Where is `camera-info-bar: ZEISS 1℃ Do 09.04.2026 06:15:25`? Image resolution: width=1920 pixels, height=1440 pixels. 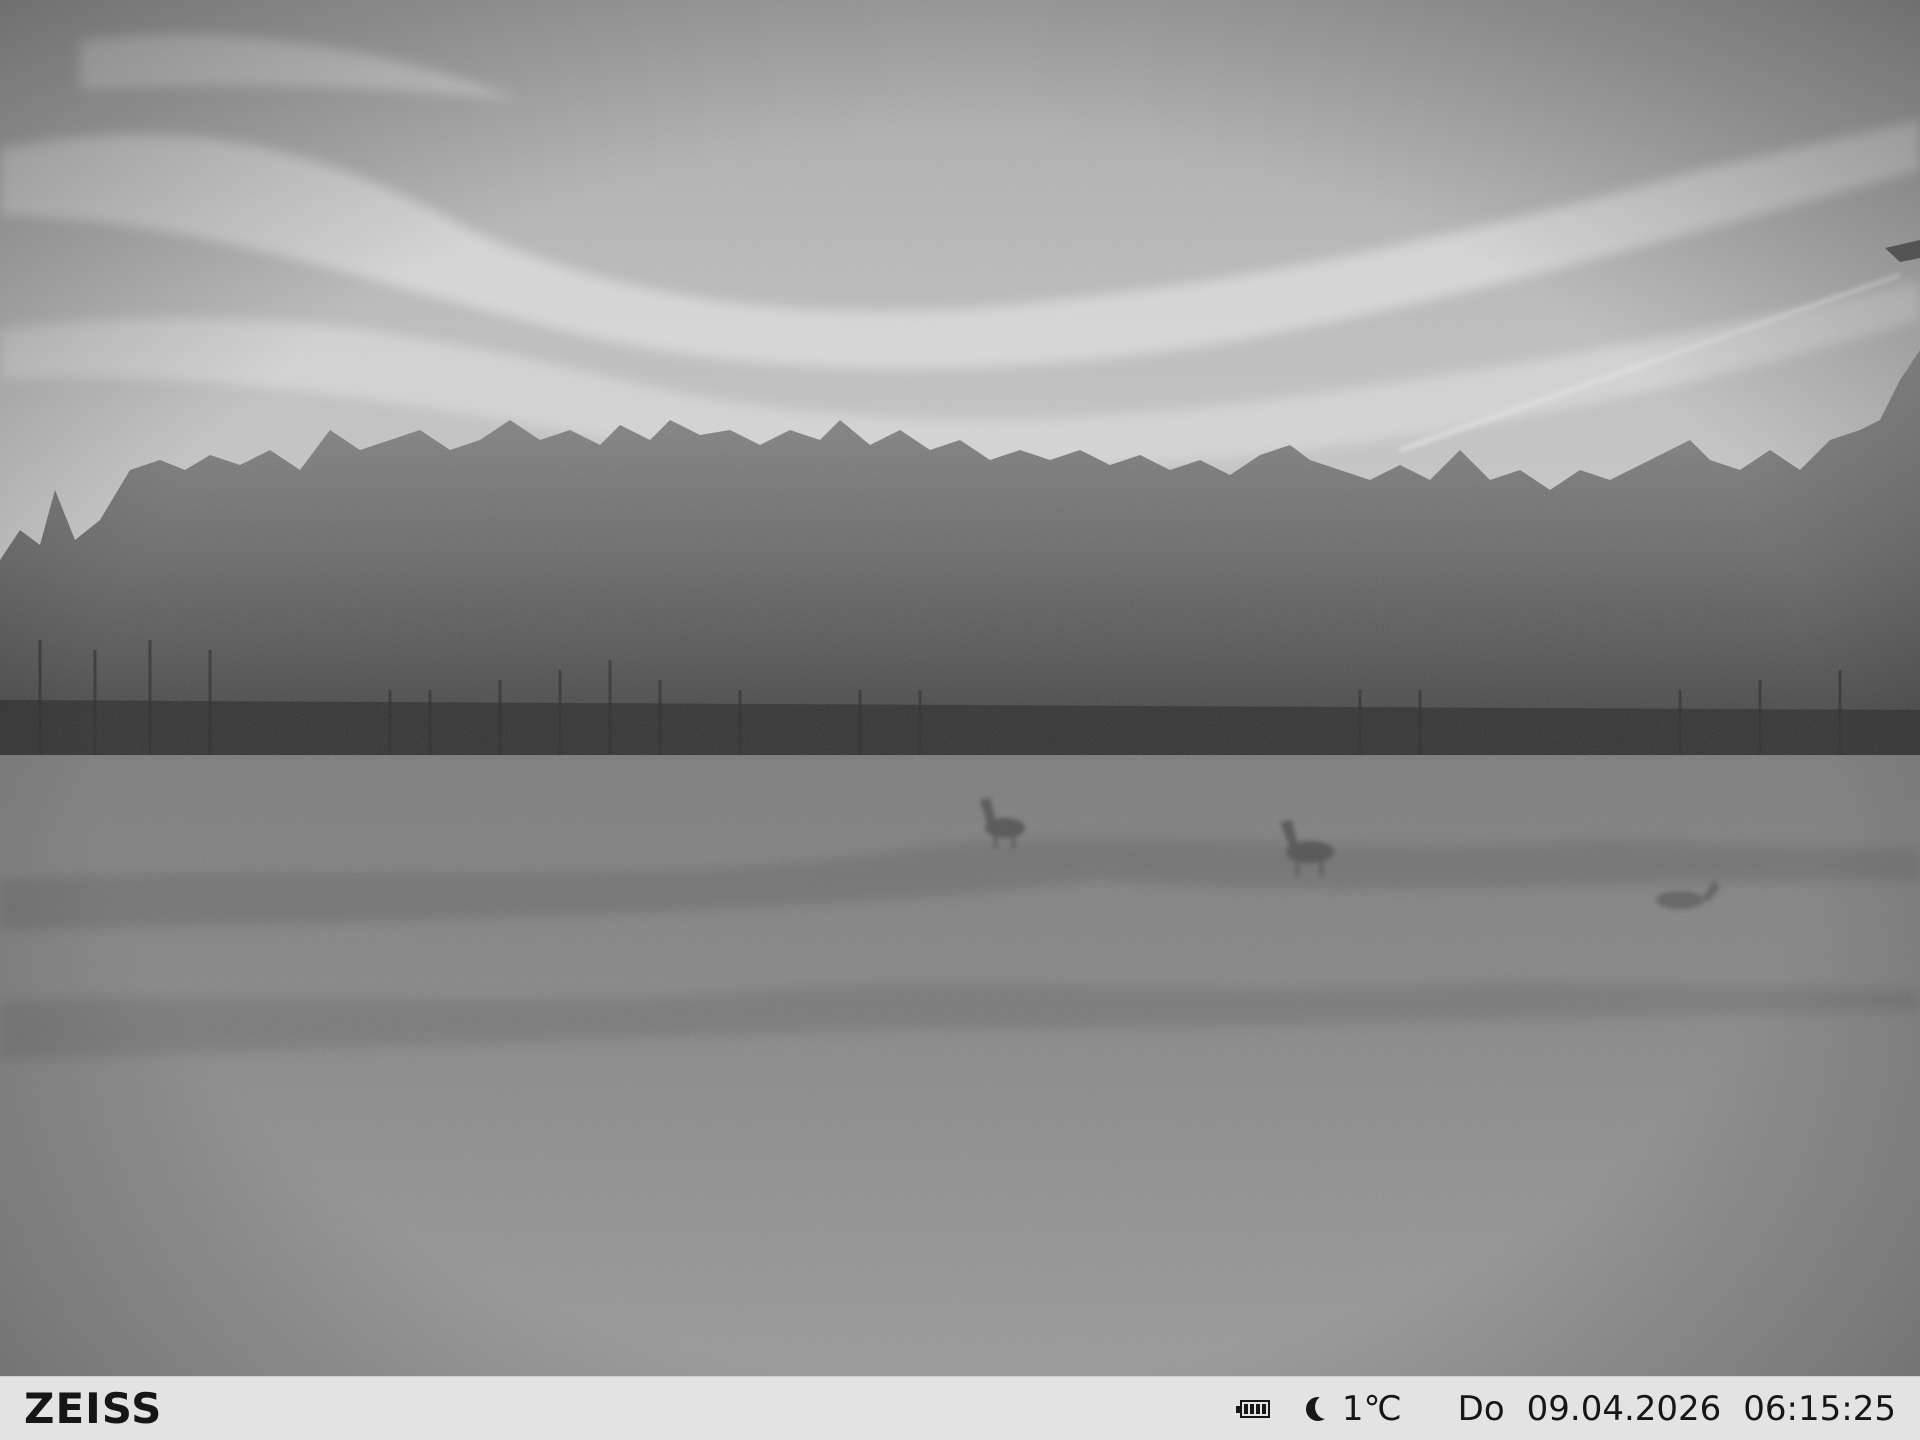
camera-info-bar: ZEISS 1℃ Do 09.04.2026 06:15:25 is located at coordinates (960, 1408).